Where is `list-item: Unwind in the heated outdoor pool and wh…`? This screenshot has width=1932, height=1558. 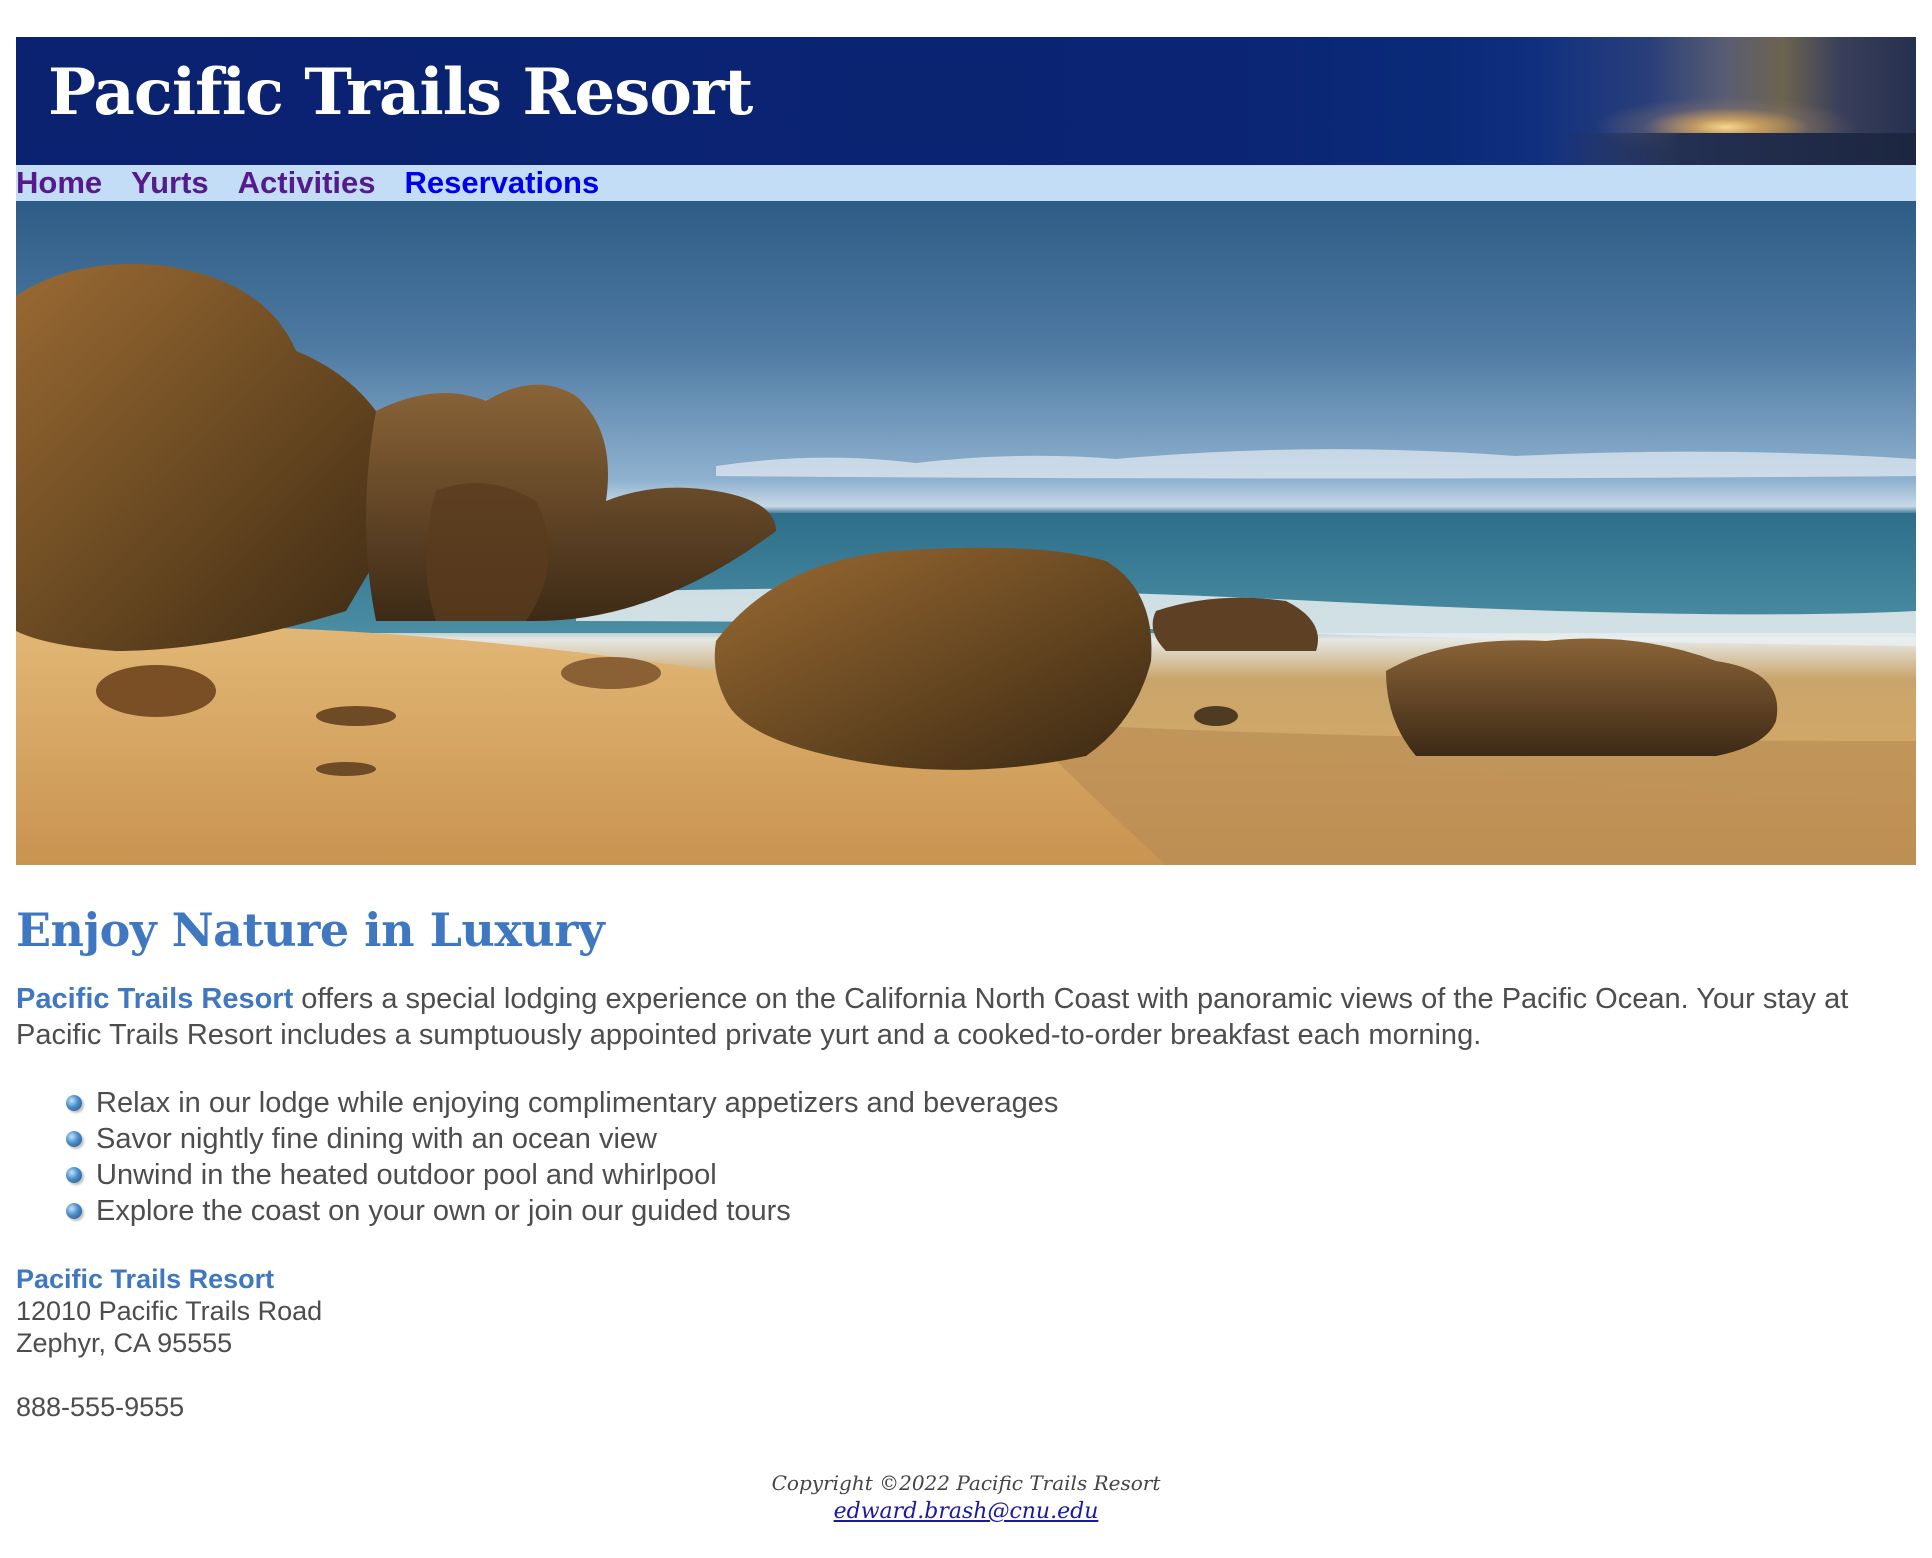 list-item: Unwind in the heated outdoor pool and wh… is located at coordinates (991, 1175).